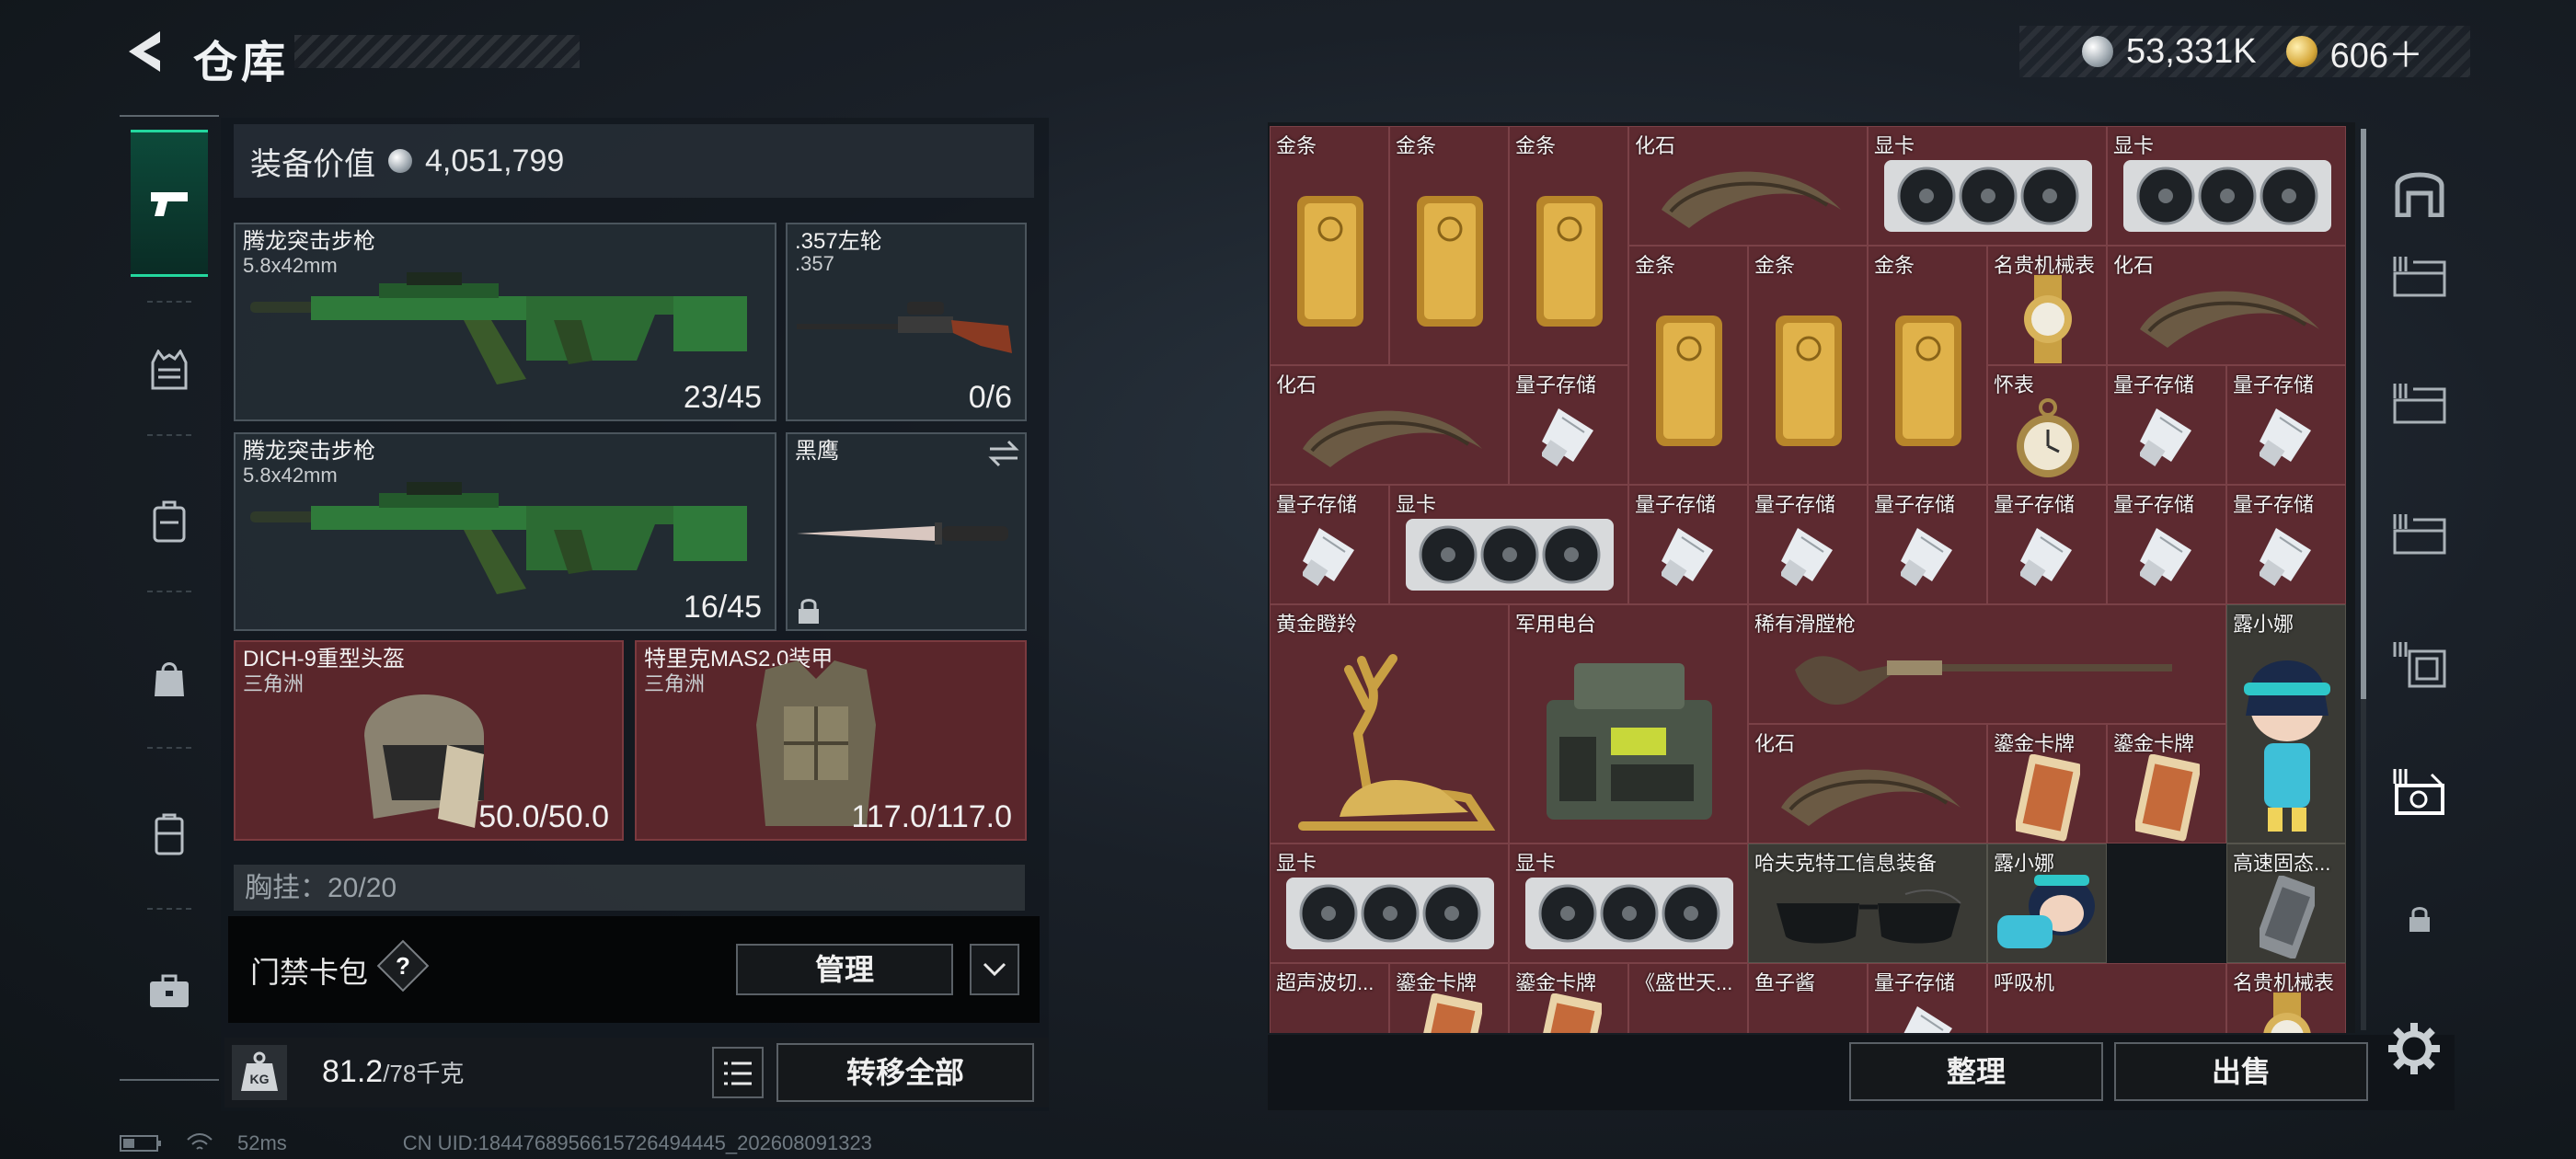 The image size is (2576, 1159). Describe the element at coordinates (905, 1072) in the screenshot. I see `transfer-all-button: 转移全部` at that location.